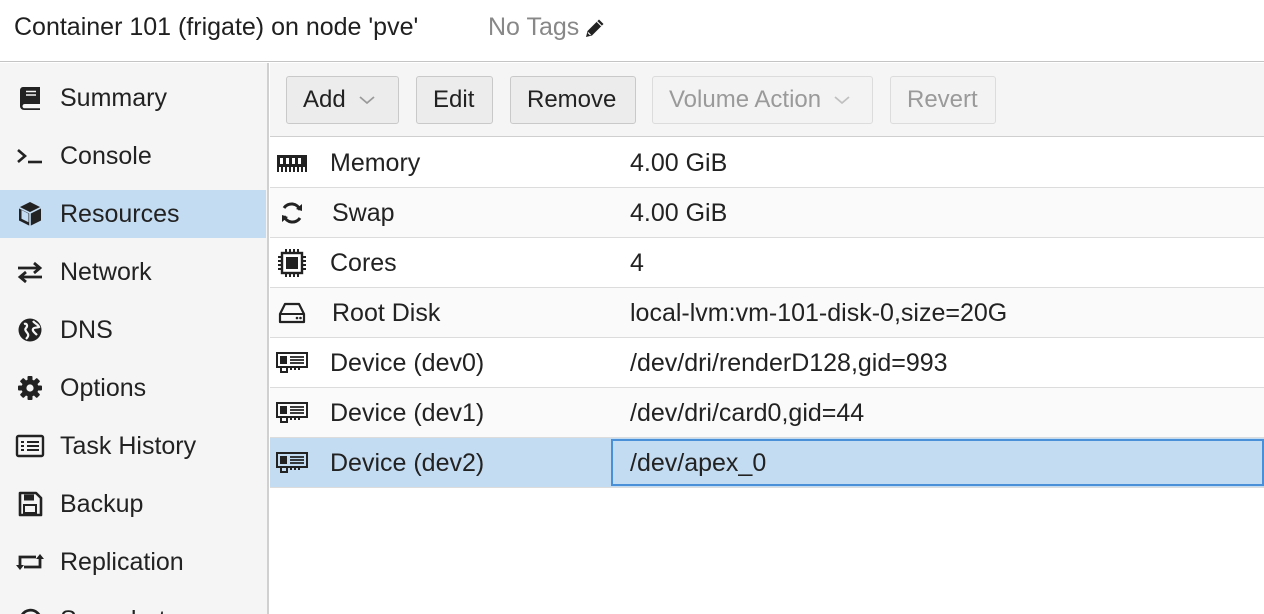 The height and width of the screenshot is (614, 1264). Describe the element at coordinates (30, 504) in the screenshot. I see `floppy-icon` at that location.